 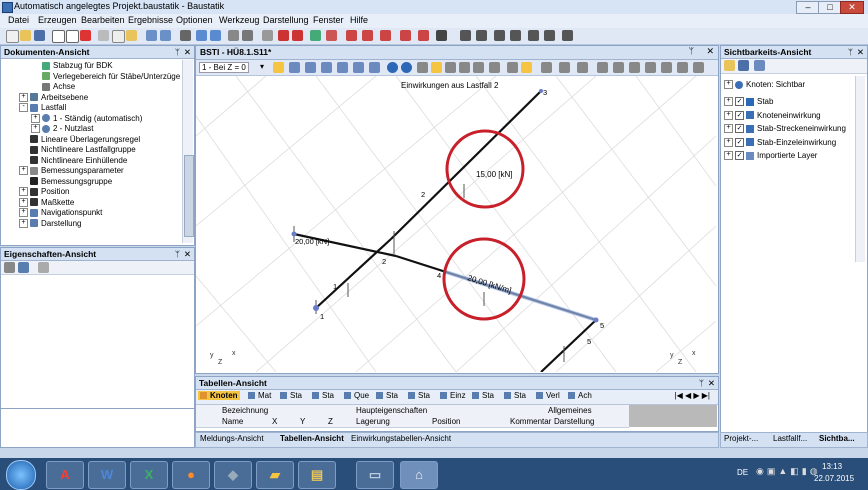 I want to click on nav-back-icon, so click(x=392, y=67).